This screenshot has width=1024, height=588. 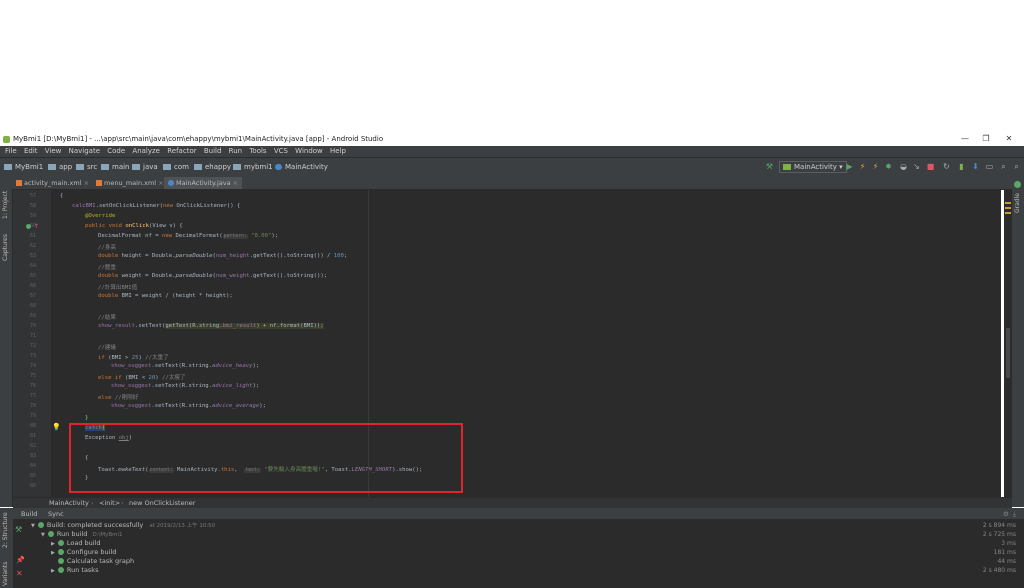 What do you see at coordinates (946, 166) in the screenshot?
I see `sync-icon: ↻` at bounding box center [946, 166].